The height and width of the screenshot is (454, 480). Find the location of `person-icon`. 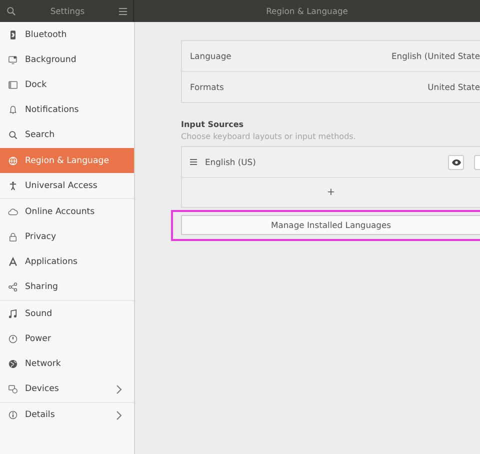

person-icon is located at coordinates (13, 185).